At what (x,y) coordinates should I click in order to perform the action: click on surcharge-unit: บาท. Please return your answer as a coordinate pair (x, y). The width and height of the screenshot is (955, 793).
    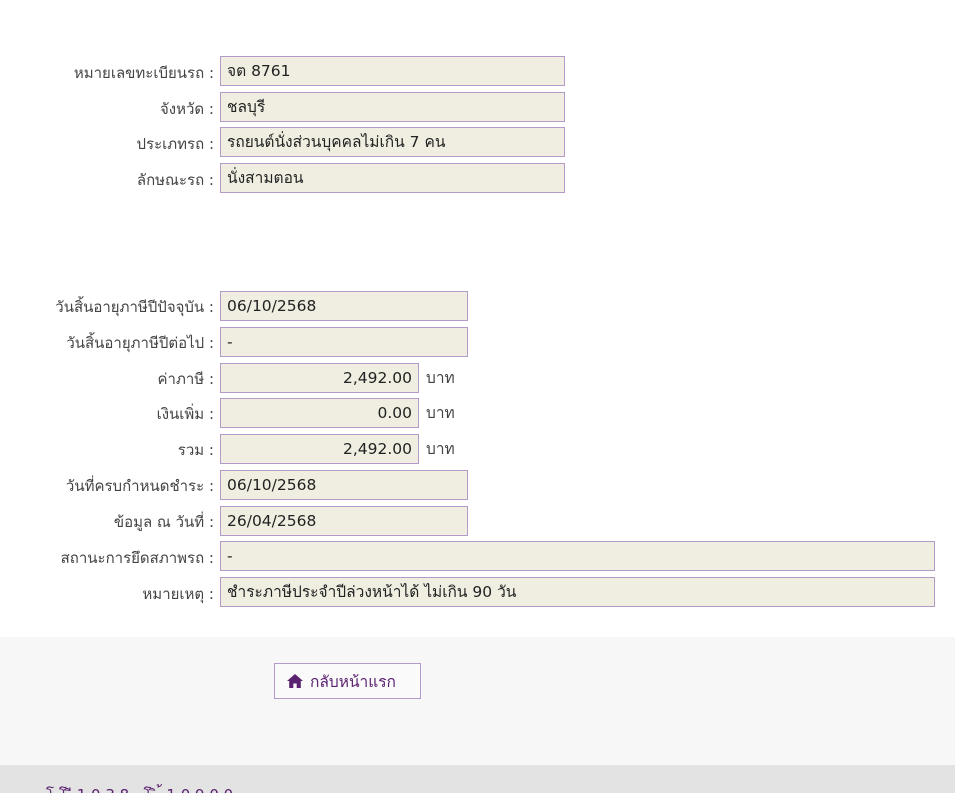
    Looking at the image, I should click on (440, 413).